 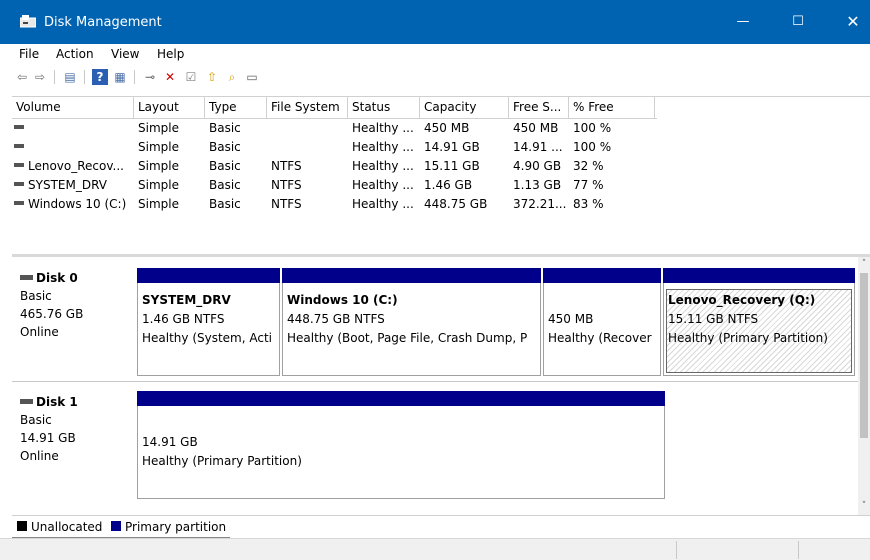 What do you see at coordinates (57, 278) in the screenshot?
I see `disk-name: Disk 0` at bounding box center [57, 278].